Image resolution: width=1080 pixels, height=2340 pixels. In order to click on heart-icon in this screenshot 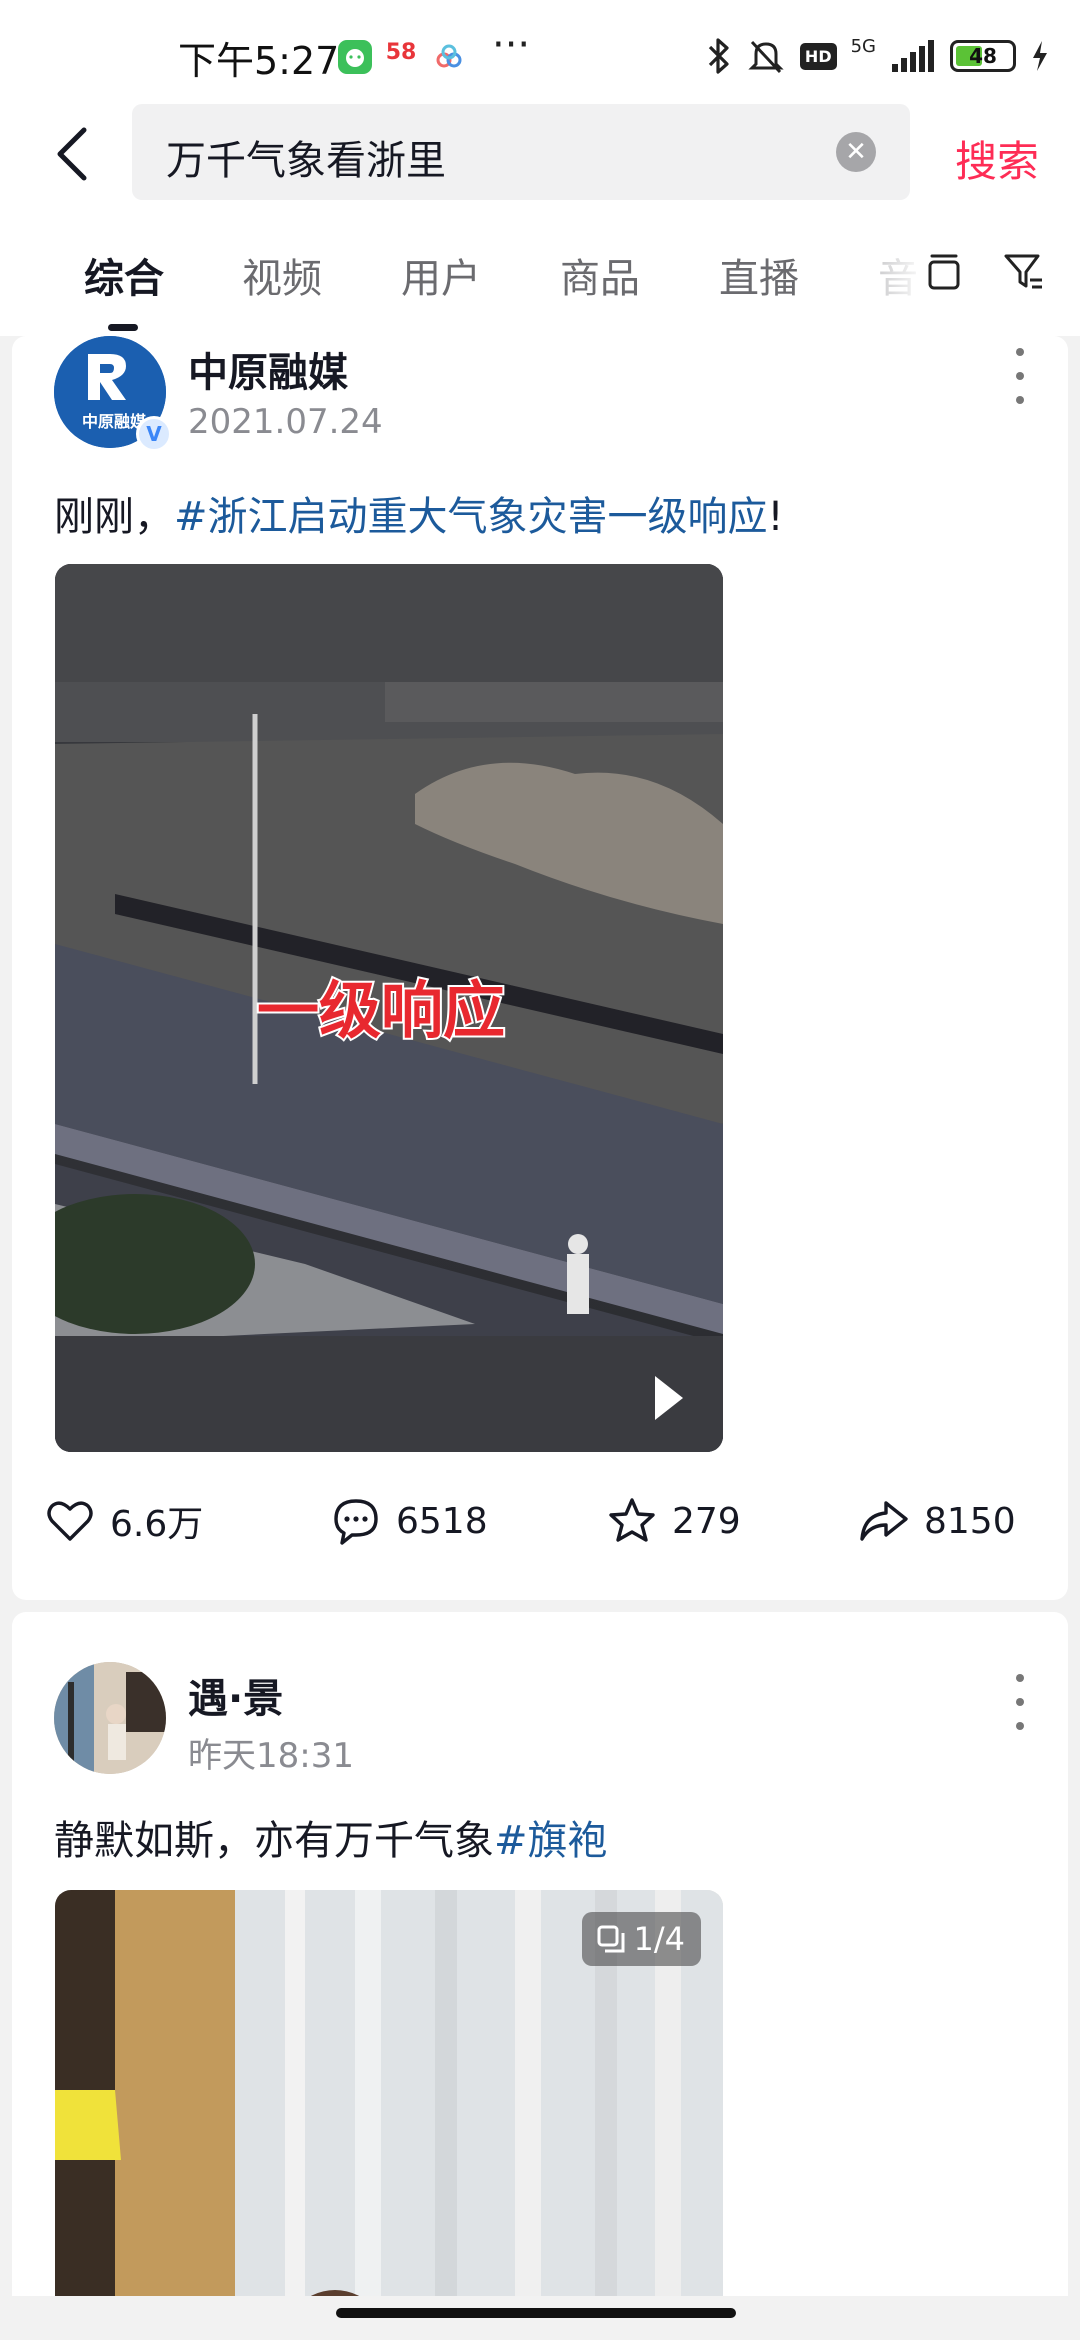, I will do `click(70, 1521)`.